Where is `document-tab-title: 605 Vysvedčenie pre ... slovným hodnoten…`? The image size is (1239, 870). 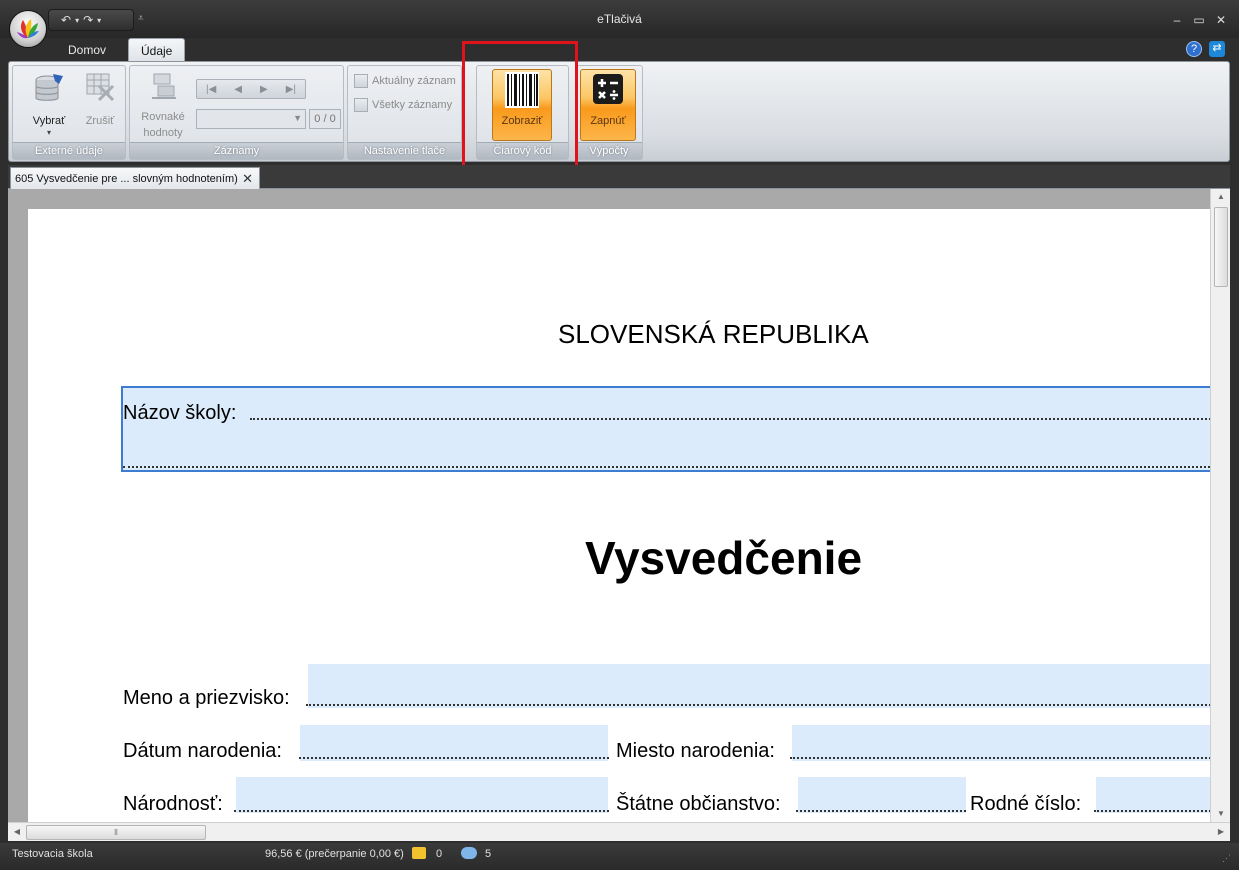 document-tab-title: 605 Vysvedčenie pre ... slovným hodnoten… is located at coordinates (126, 179).